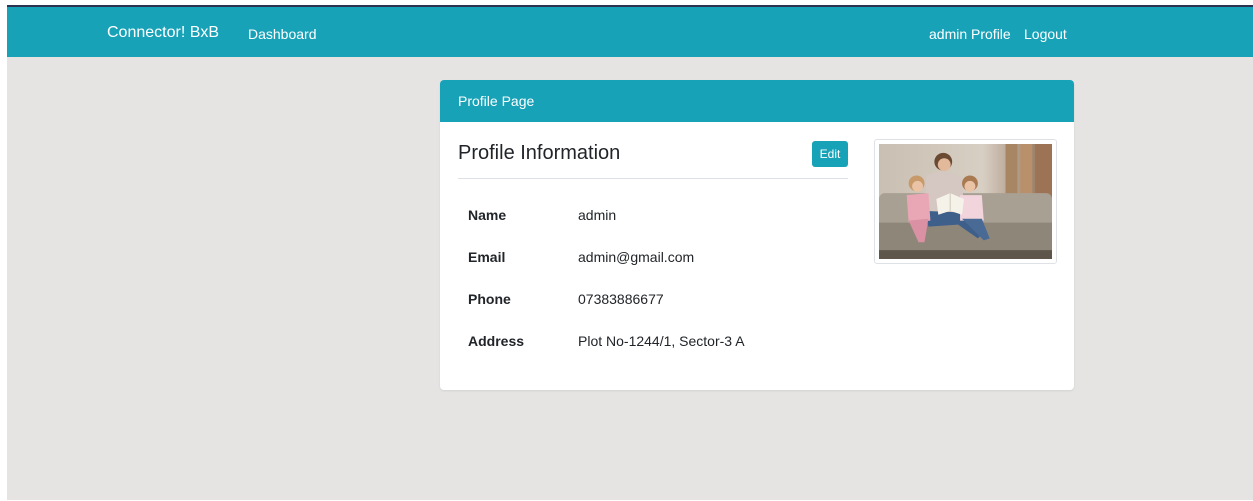 This screenshot has height=501, width=1253. I want to click on brand-link: Connector! BxB, so click(163, 33).